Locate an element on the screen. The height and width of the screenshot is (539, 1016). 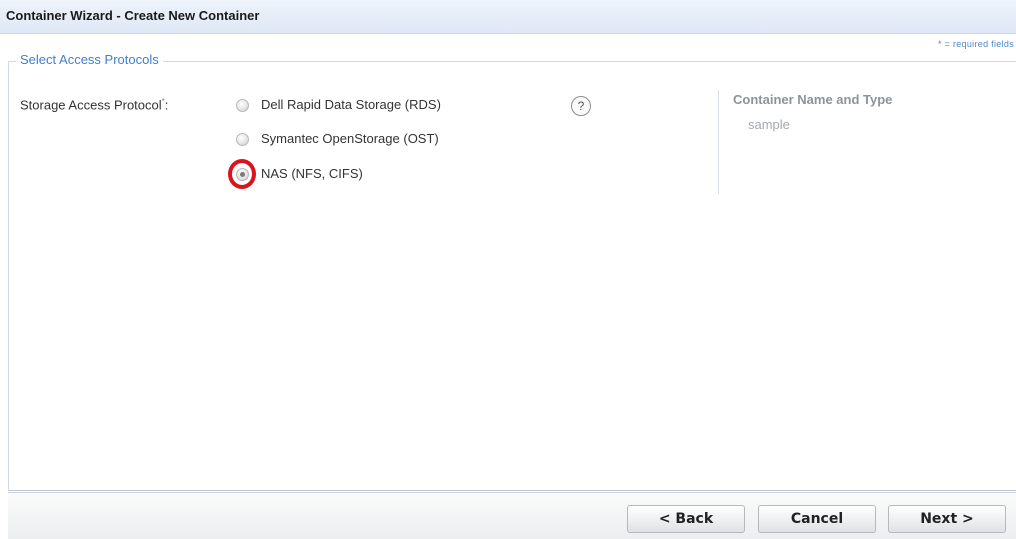
back-button: < Back is located at coordinates (686, 519).